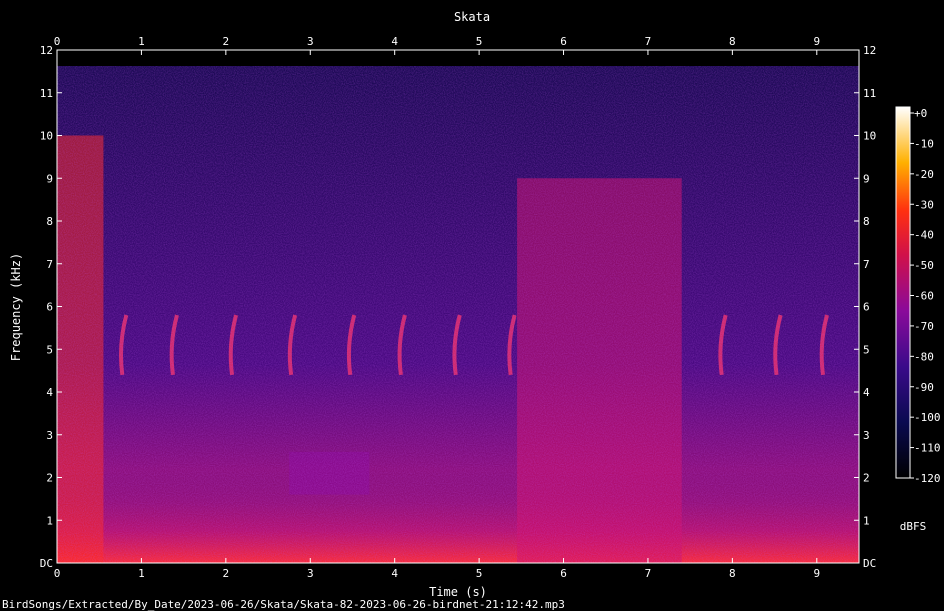 The height and width of the screenshot is (611, 944). Describe the element at coordinates (927, 478) in the screenshot. I see `colorbar-tick-label: -120` at that location.